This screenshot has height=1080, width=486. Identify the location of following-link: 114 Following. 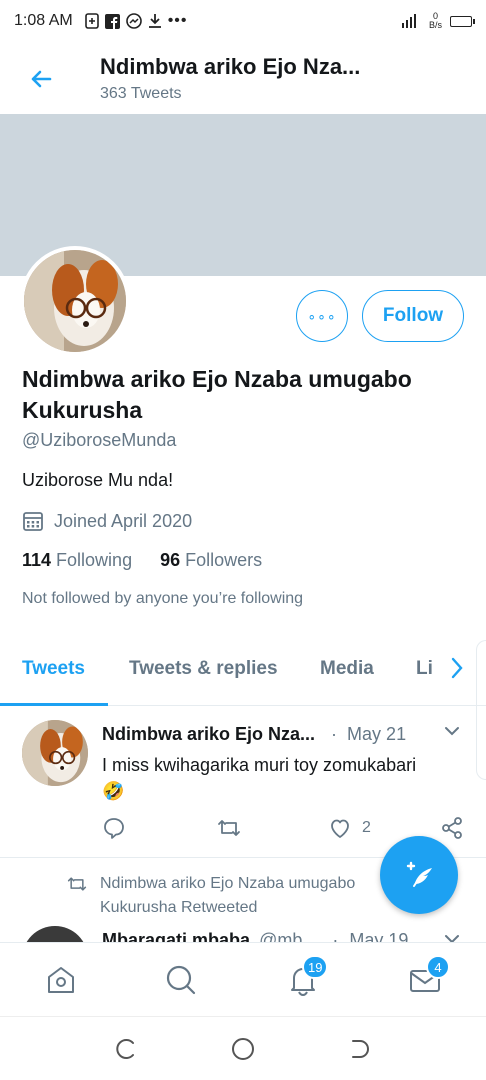
(77, 560).